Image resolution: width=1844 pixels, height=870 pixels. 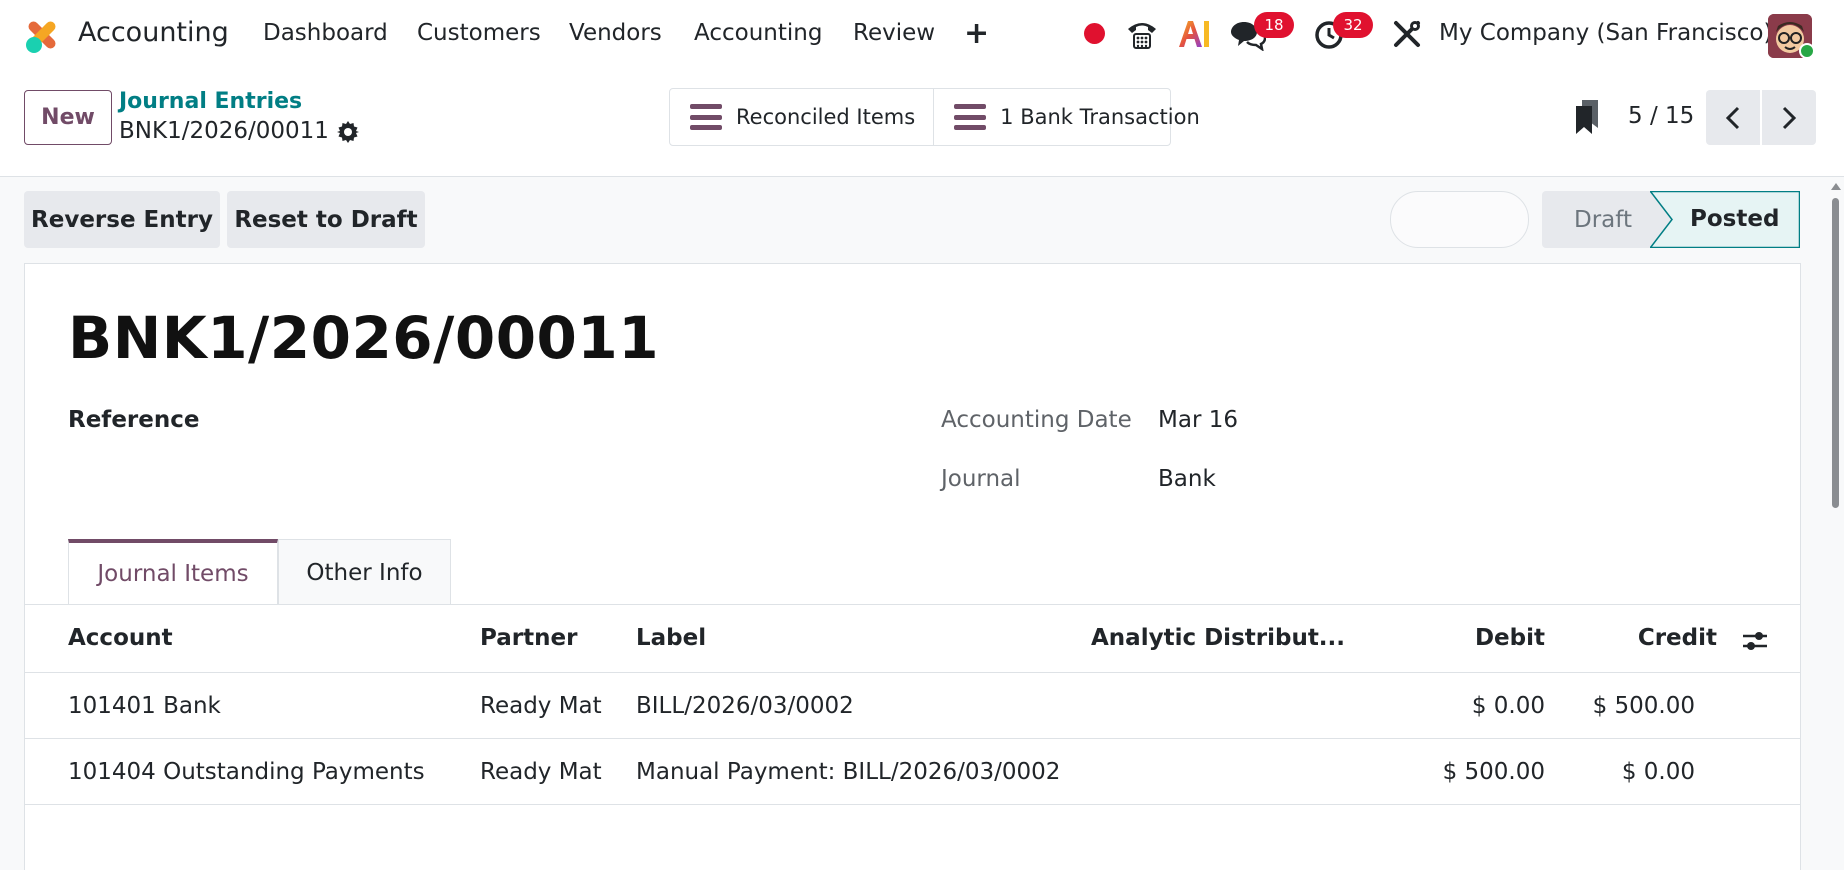 What do you see at coordinates (364, 338) in the screenshot?
I see `record-title: BNK1/2026/00011` at bounding box center [364, 338].